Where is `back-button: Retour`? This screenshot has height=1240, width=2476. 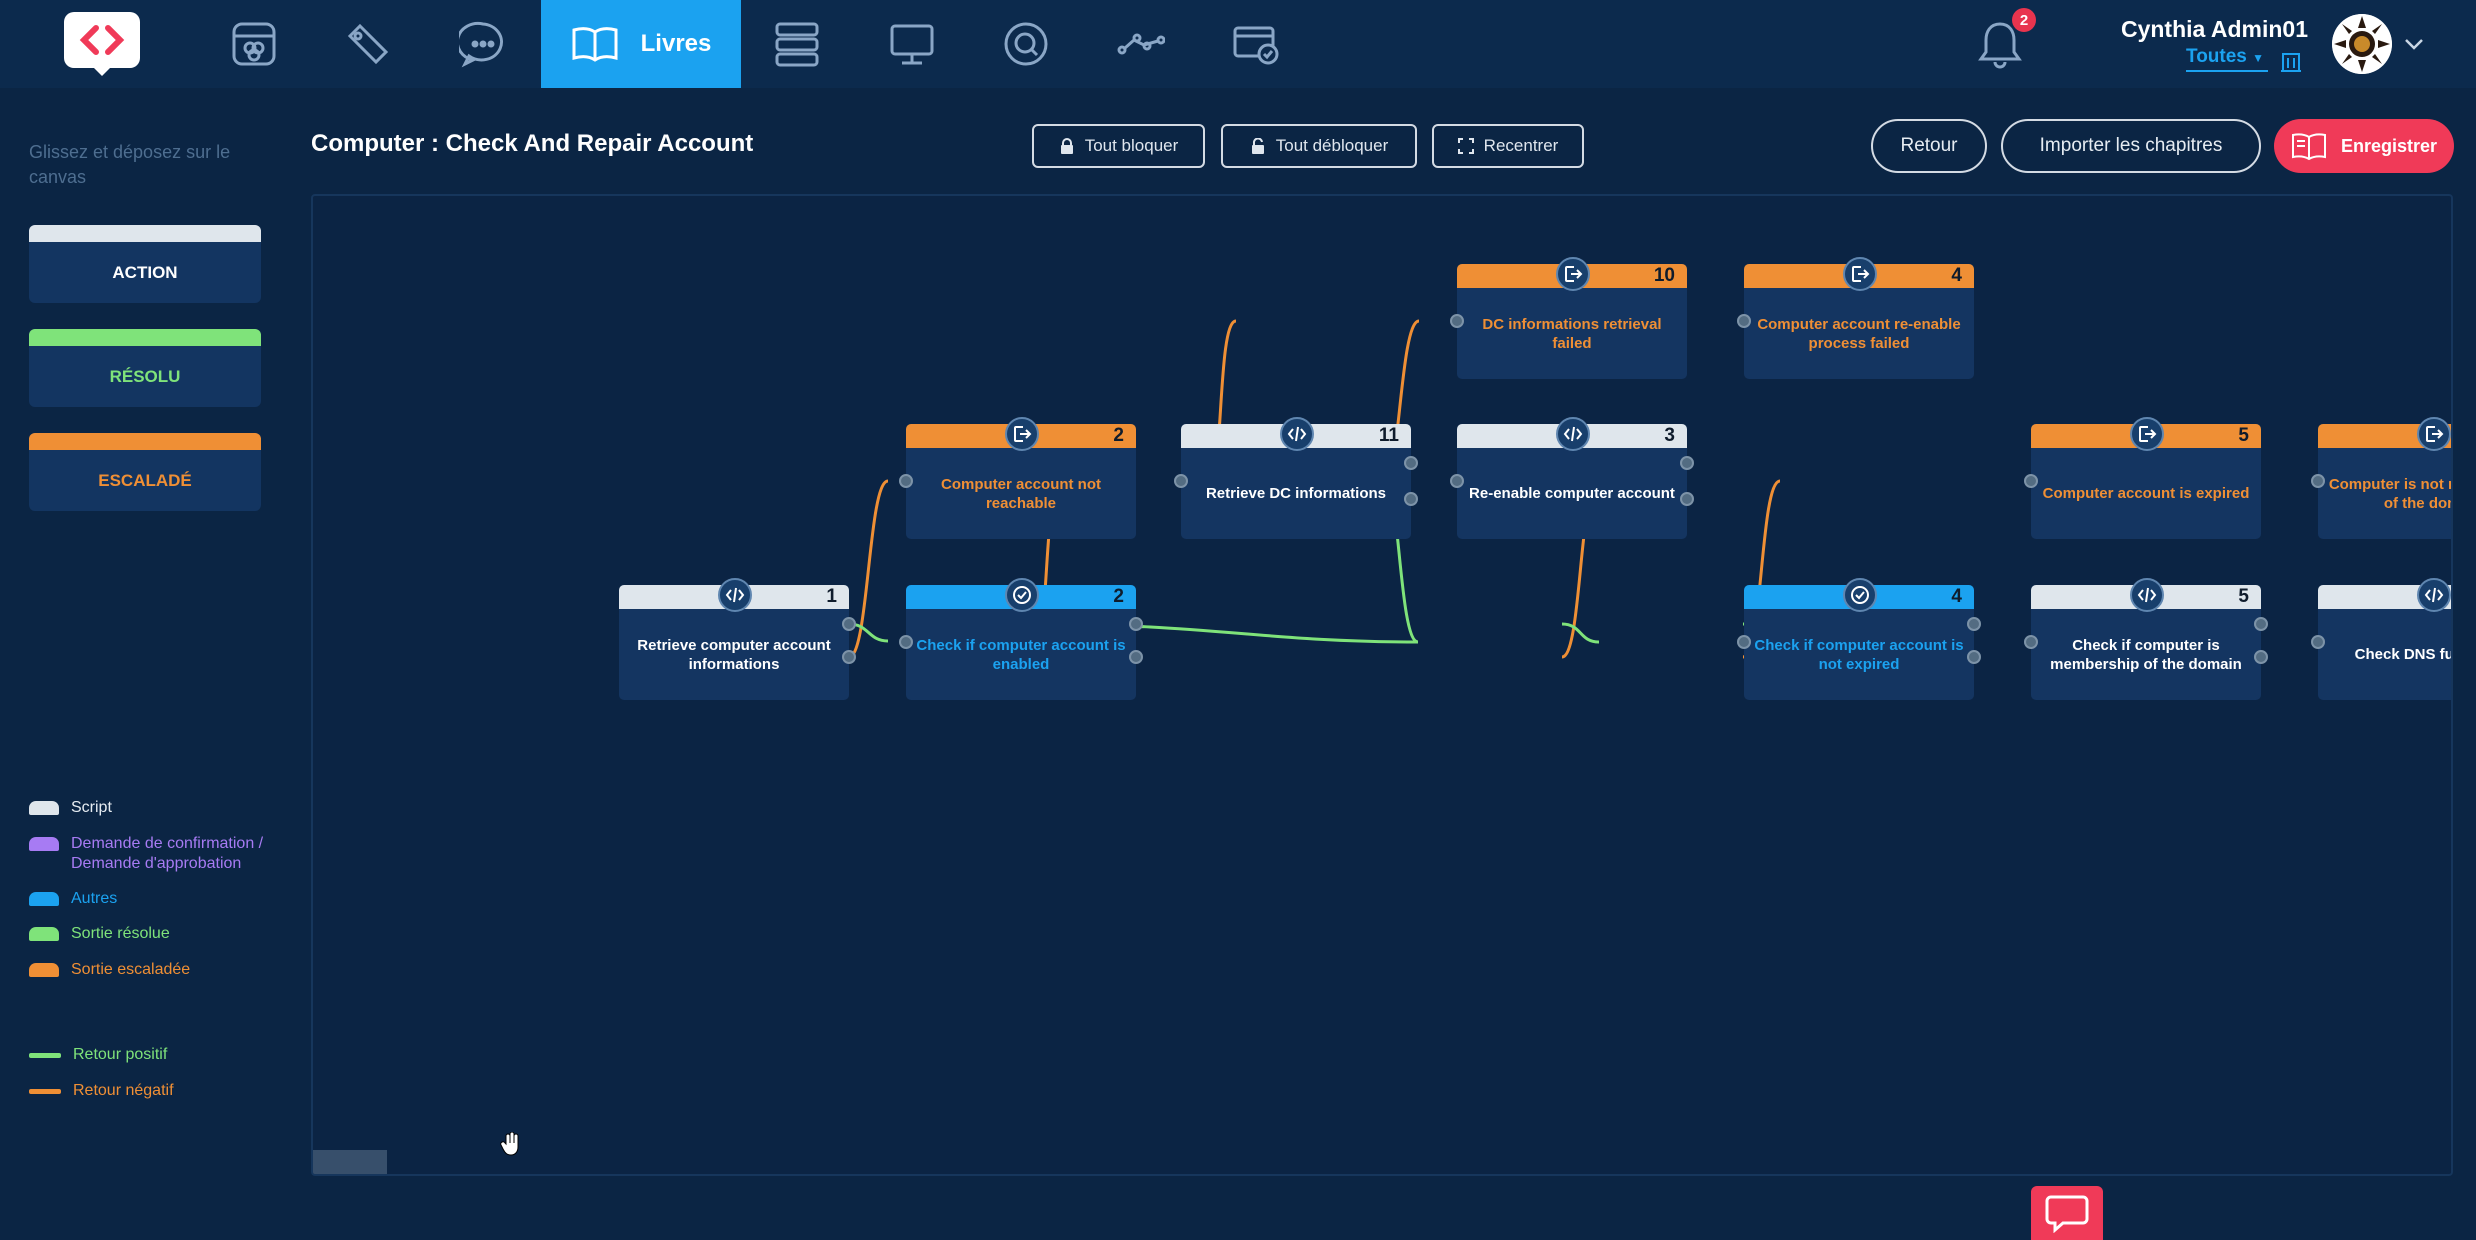 back-button: Retour is located at coordinates (1929, 146).